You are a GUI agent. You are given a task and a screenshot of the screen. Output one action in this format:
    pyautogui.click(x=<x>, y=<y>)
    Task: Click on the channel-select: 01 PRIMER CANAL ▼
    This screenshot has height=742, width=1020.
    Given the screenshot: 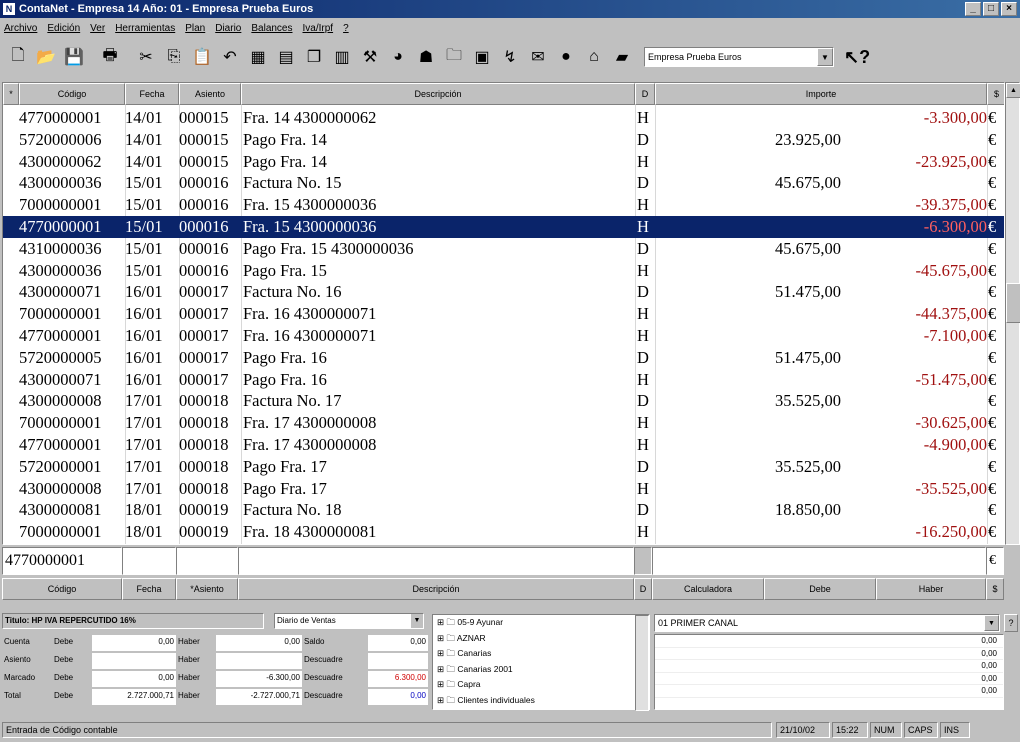 What is the action you would take?
    pyautogui.click(x=827, y=623)
    